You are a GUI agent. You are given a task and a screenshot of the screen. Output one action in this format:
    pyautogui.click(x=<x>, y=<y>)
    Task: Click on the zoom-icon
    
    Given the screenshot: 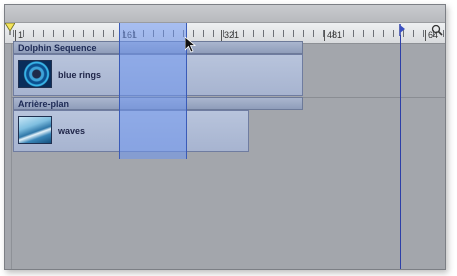 What is the action you would take?
    pyautogui.click(x=437, y=30)
    